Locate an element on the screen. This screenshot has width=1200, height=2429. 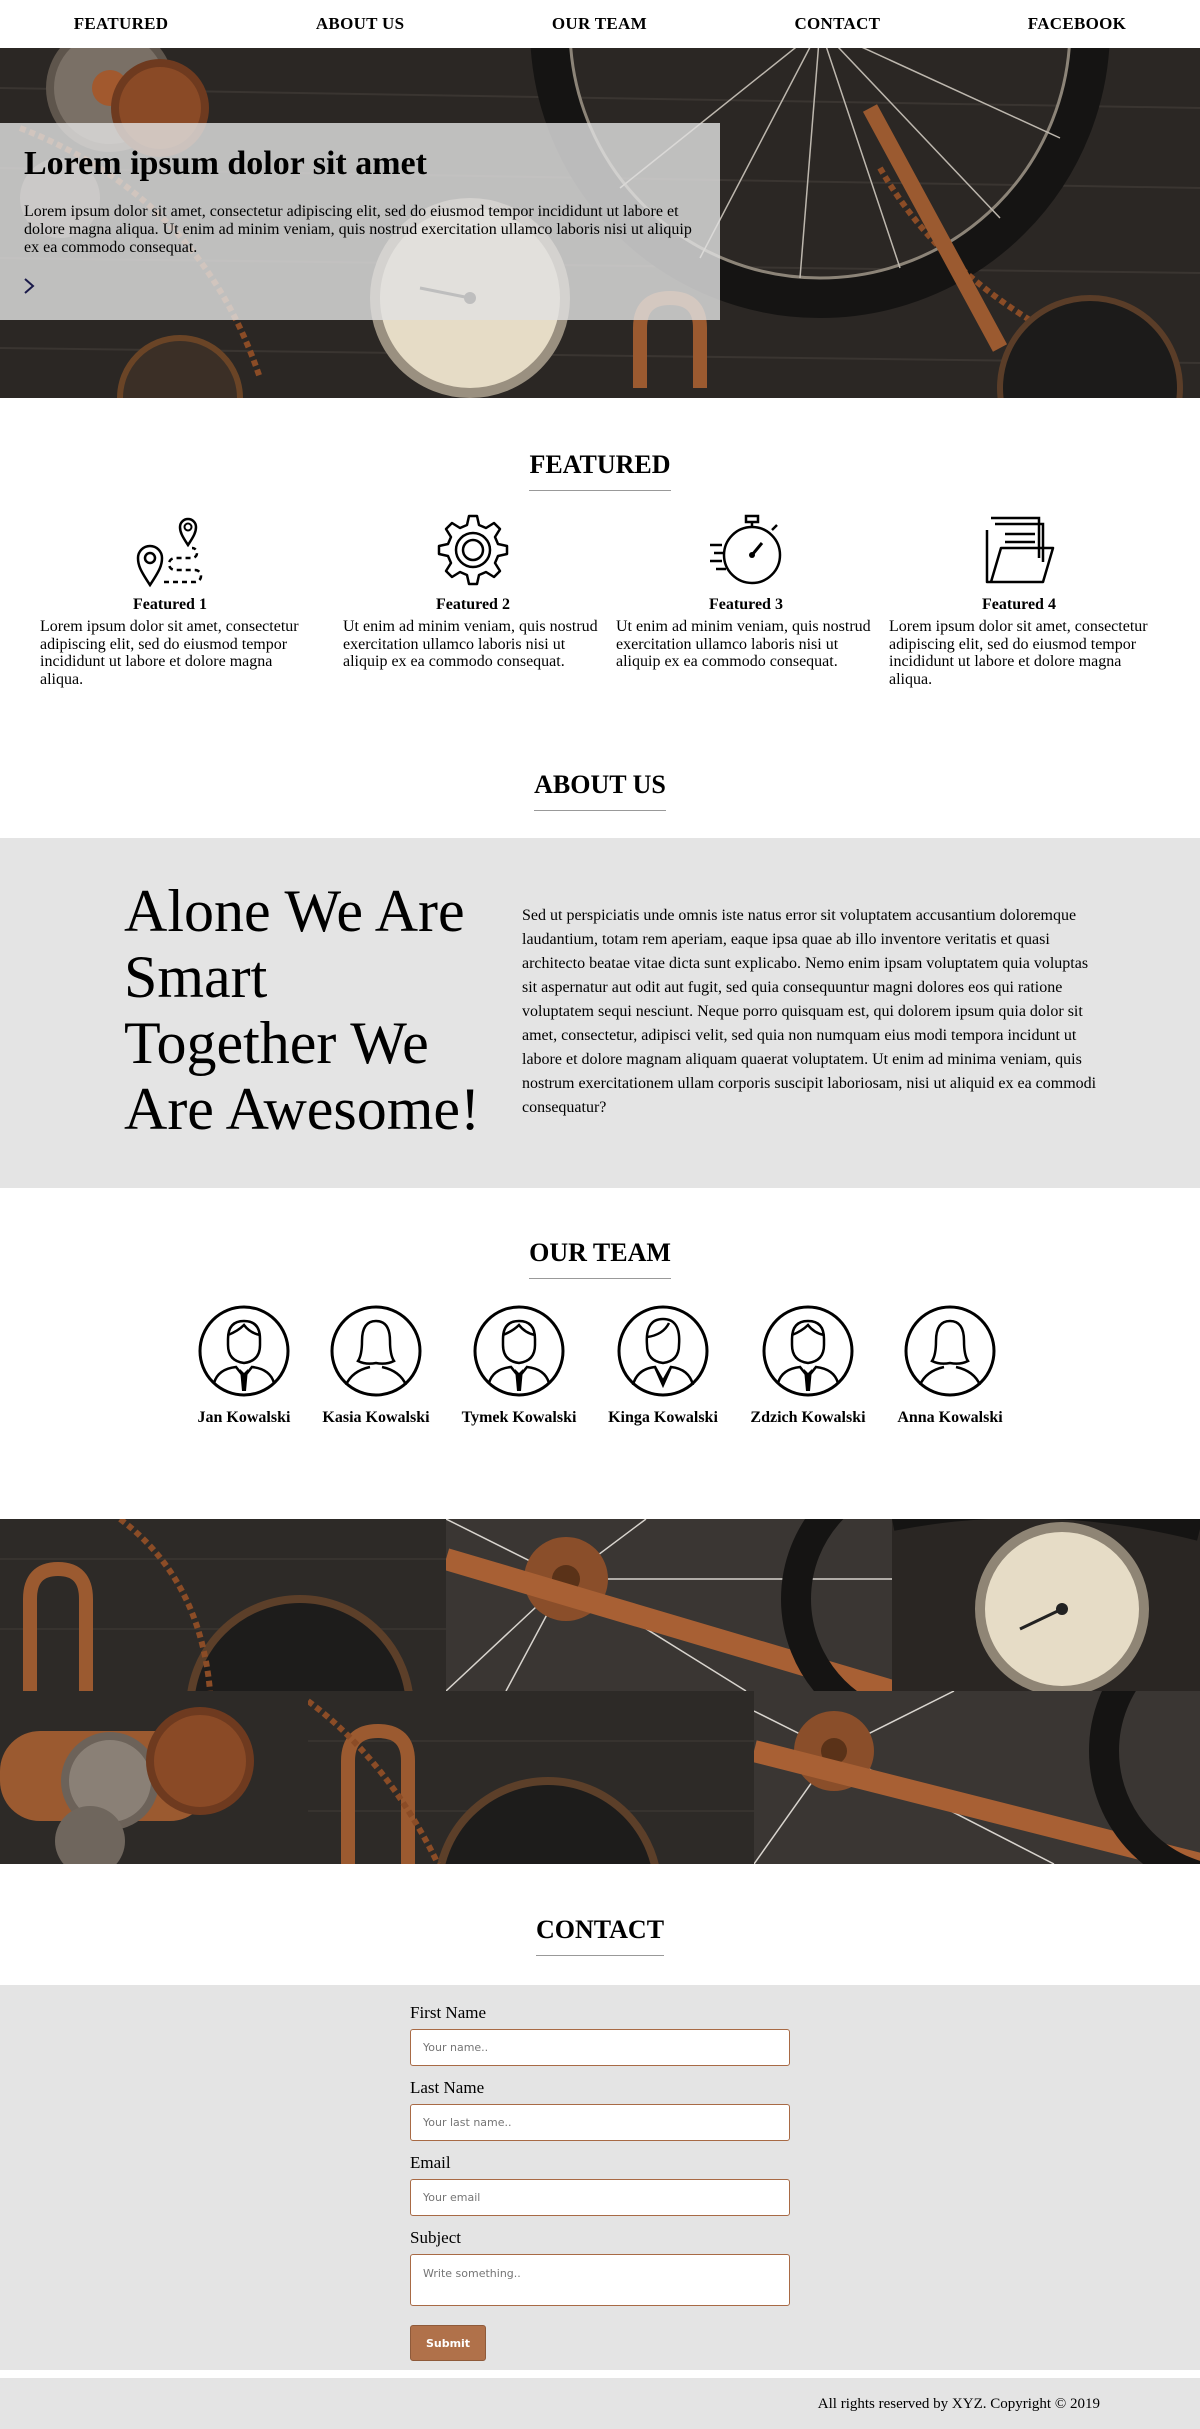
gallery-image-gauge is located at coordinates (1046, 1605).